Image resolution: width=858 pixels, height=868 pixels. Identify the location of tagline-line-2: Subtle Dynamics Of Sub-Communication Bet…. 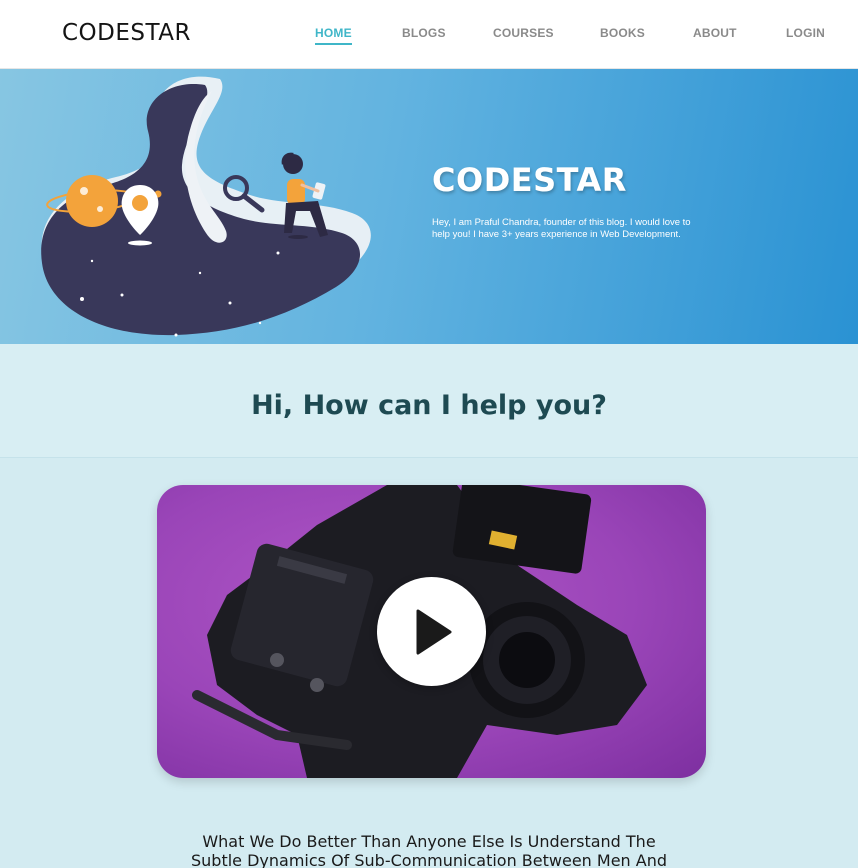
(429, 859).